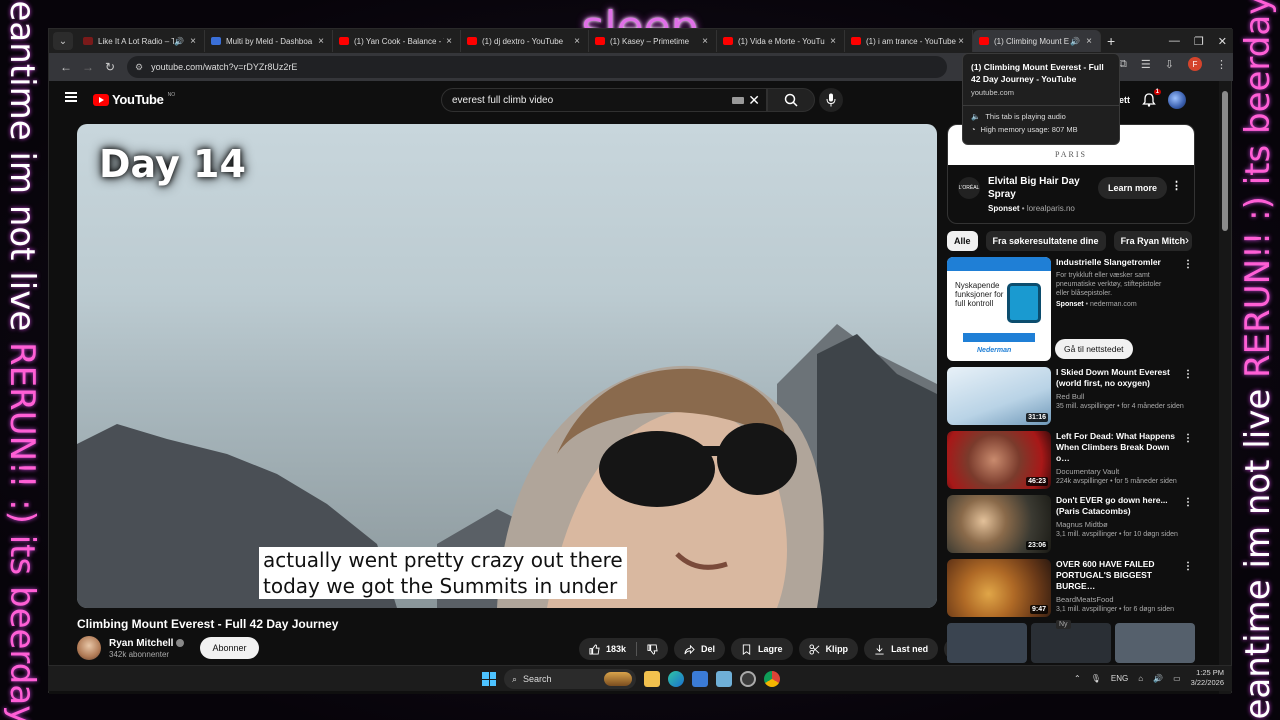 This screenshot has height=720, width=1280. Describe the element at coordinates (1195, 64) in the screenshot. I see `profile-avatar: F` at that location.